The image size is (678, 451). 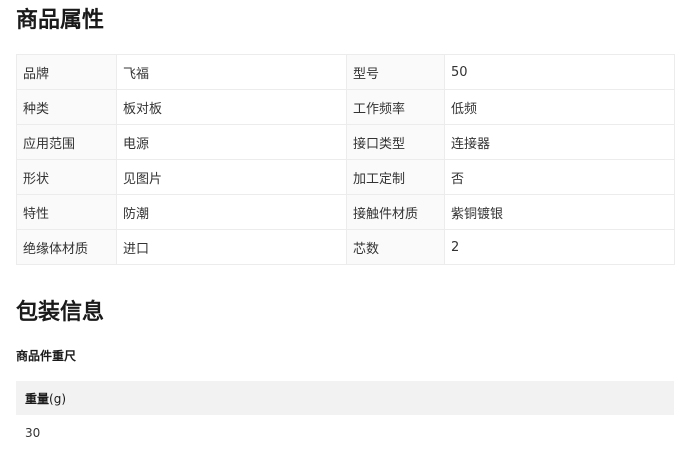 What do you see at coordinates (231, 212) in the screenshot?
I see `attr-value: 防潮` at bounding box center [231, 212].